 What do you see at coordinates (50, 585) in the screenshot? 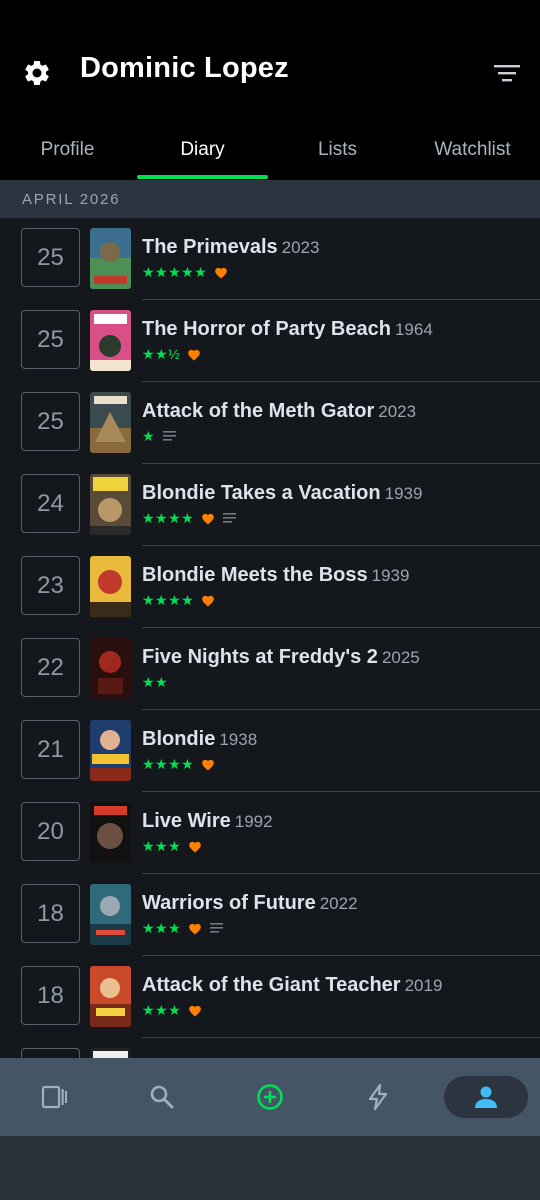
I see `day-box: 23` at bounding box center [50, 585].